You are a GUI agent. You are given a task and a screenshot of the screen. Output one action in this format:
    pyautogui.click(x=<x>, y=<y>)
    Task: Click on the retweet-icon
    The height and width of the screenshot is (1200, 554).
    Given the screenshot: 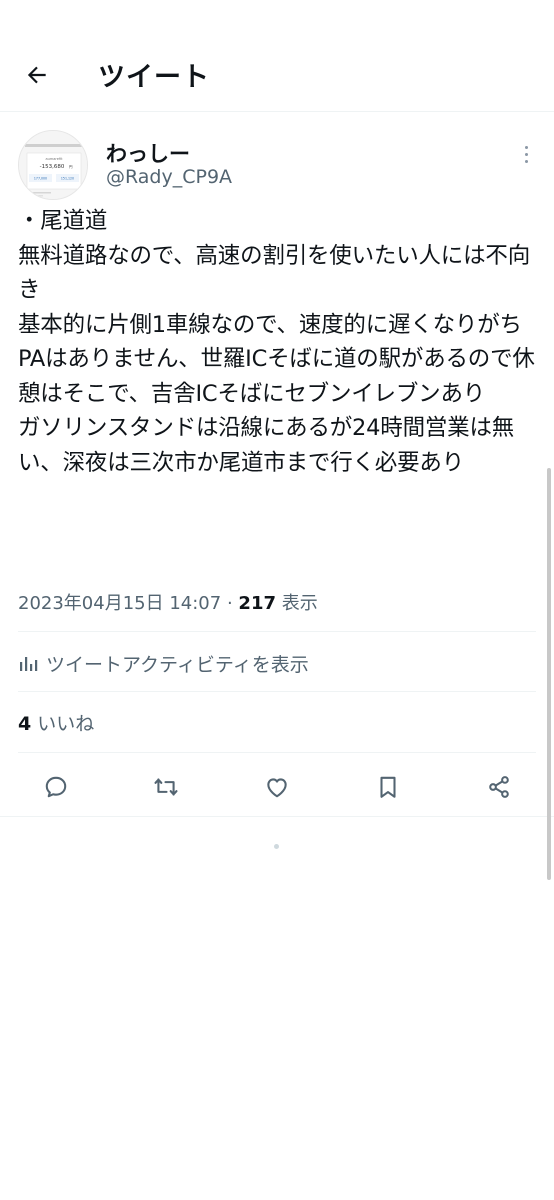 What is the action you would take?
    pyautogui.click(x=166, y=787)
    